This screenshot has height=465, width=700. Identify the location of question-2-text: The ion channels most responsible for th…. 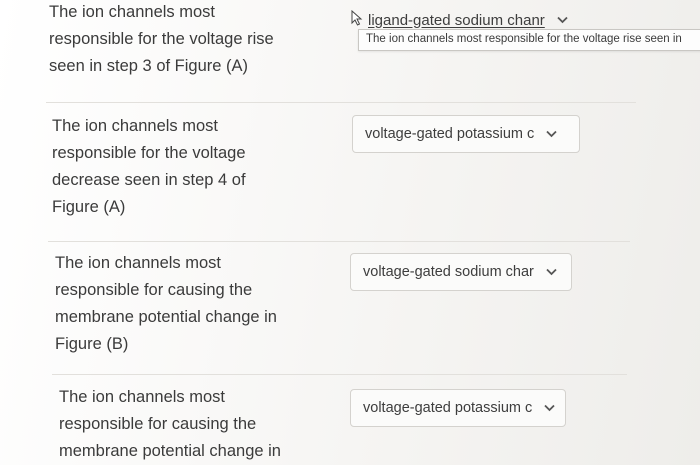
(149, 167).